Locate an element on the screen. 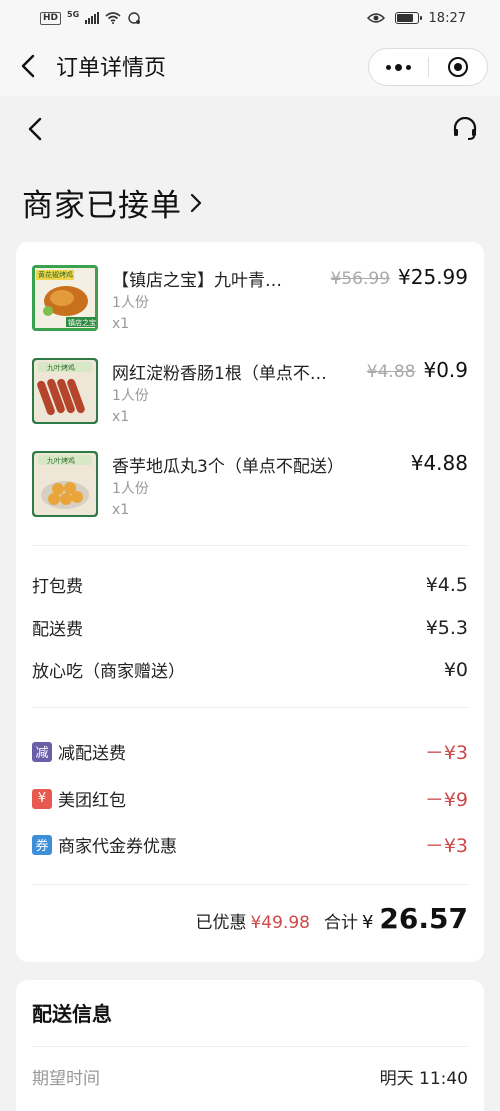 The width and height of the screenshot is (500, 1111). more-button is located at coordinates (398, 67).